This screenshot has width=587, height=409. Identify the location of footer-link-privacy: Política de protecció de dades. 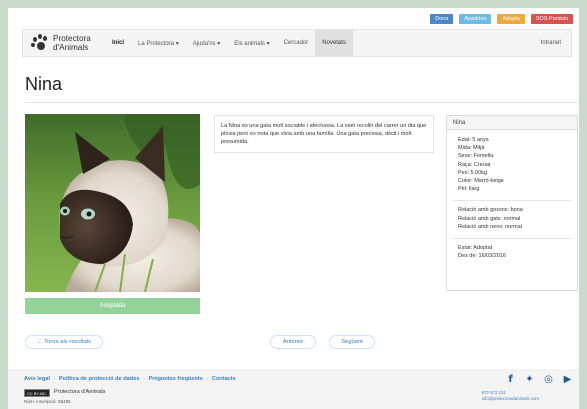
(99, 379).